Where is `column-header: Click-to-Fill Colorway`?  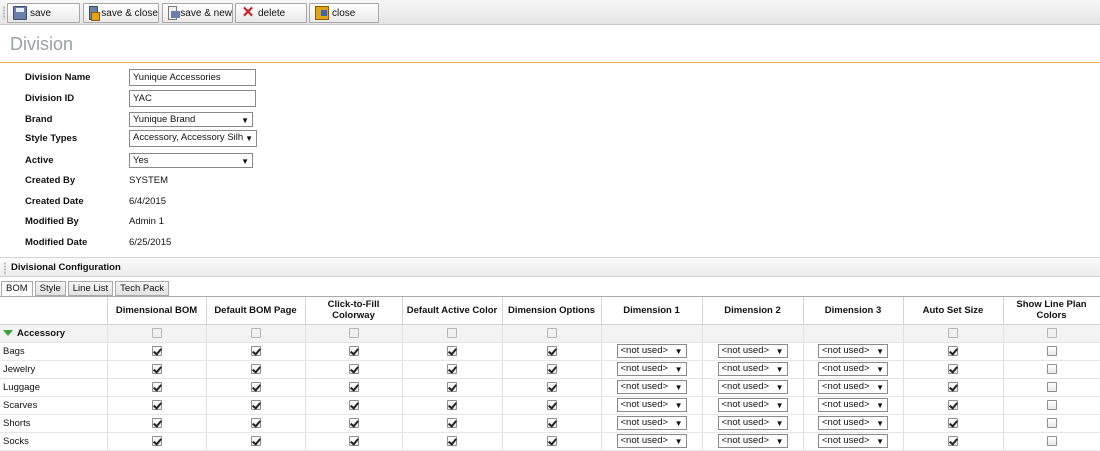 column-header: Click-to-Fill Colorway is located at coordinates (354, 311).